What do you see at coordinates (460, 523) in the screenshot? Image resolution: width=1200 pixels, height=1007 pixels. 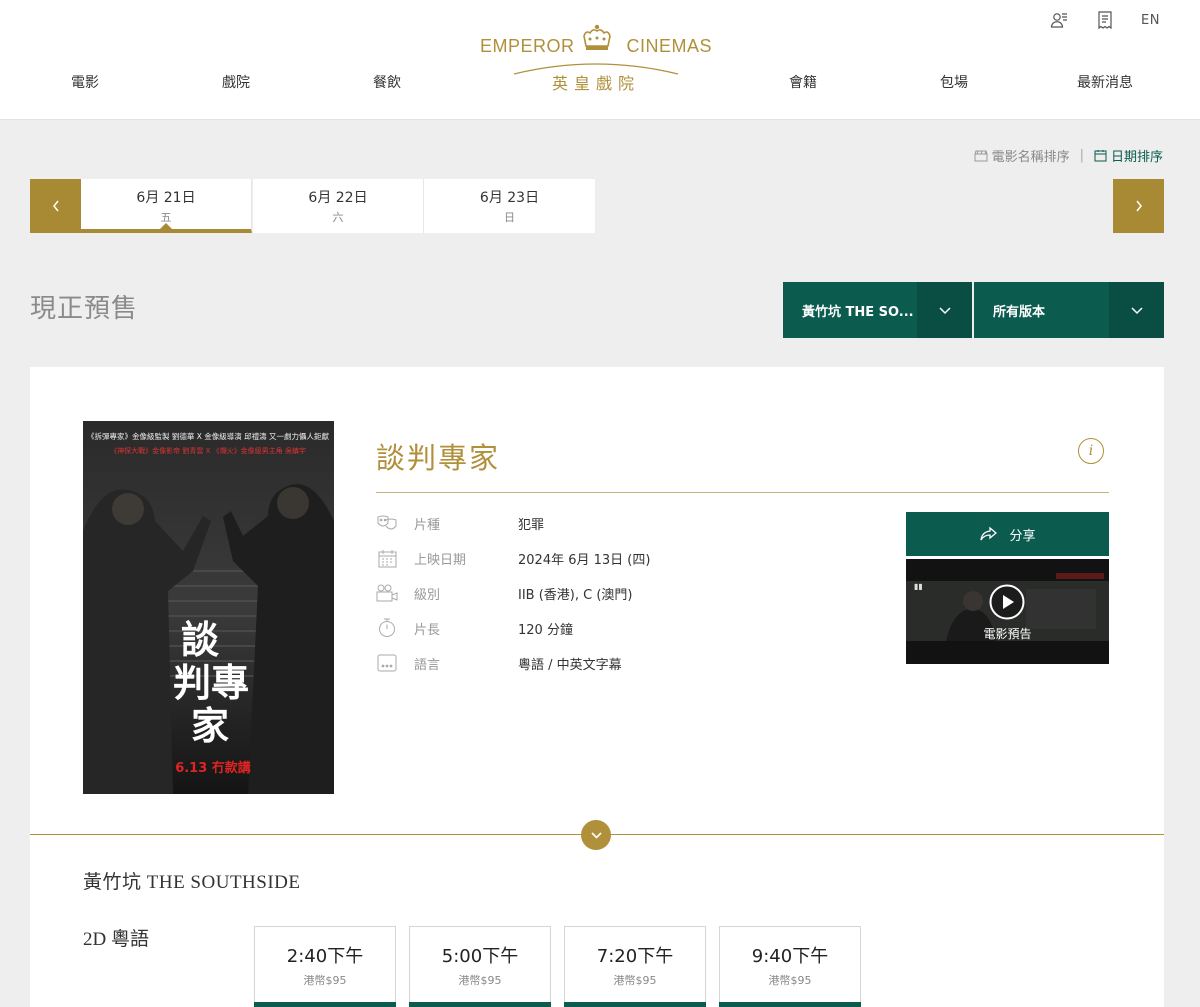 I see `detail-row-genre: 片種 犯罪` at bounding box center [460, 523].